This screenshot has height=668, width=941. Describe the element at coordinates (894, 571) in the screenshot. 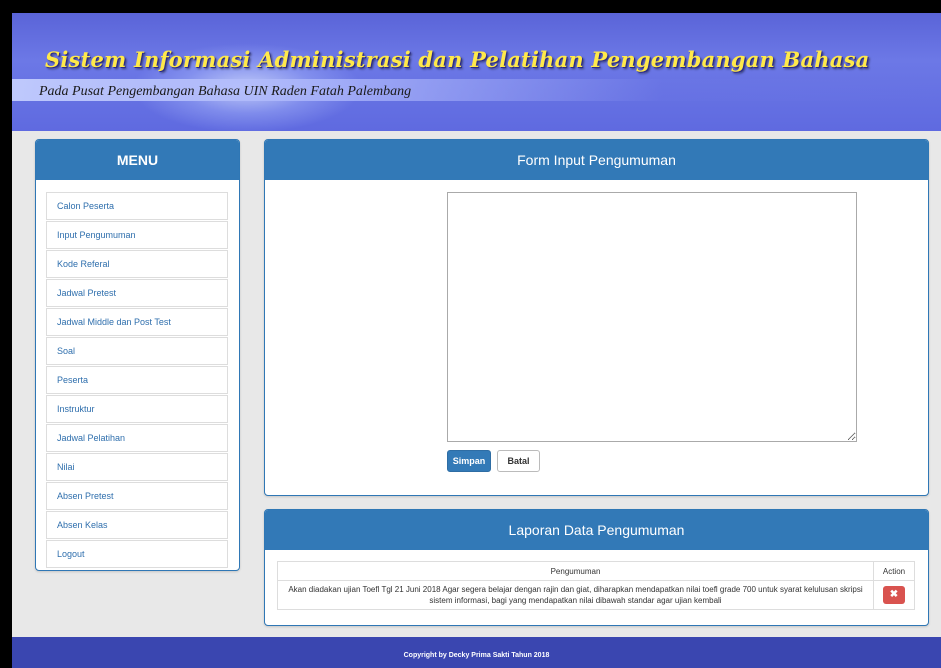

I see `column-header-action: Action` at that location.